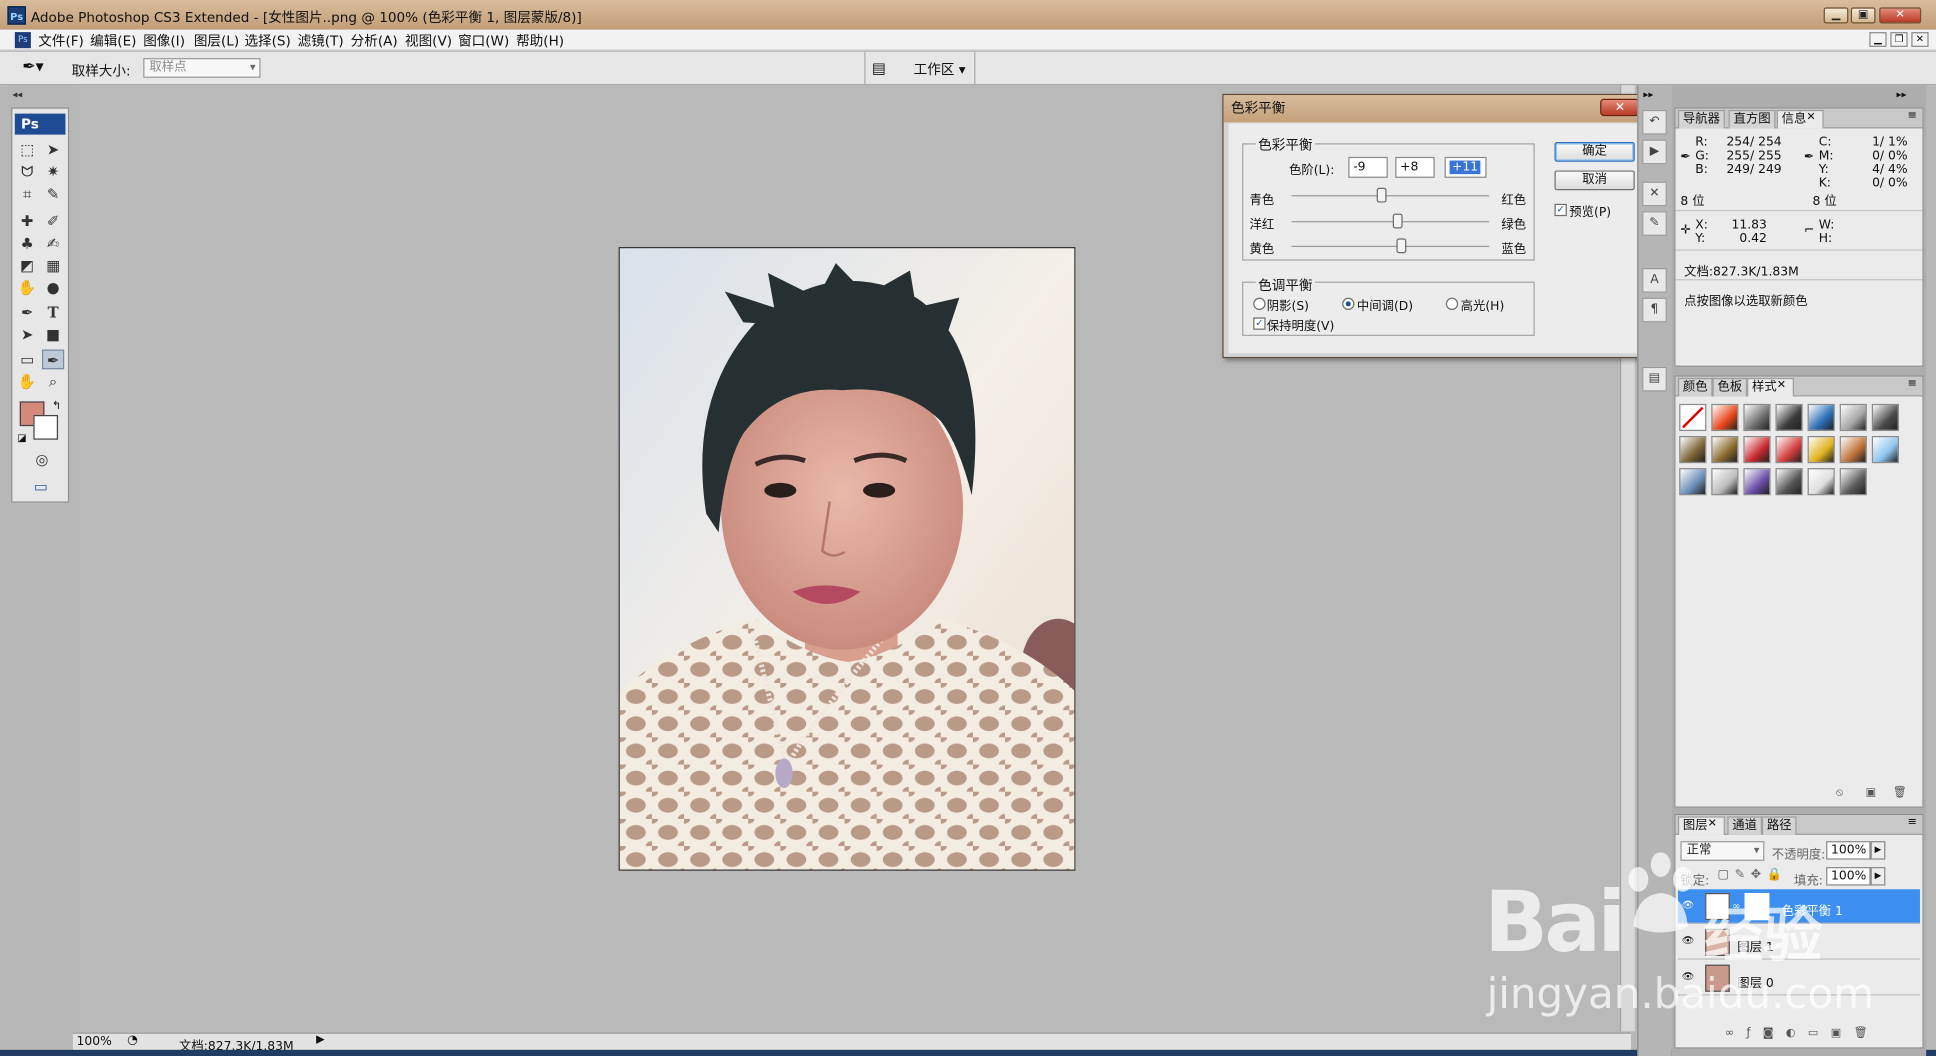 This screenshot has height=1056, width=1936. What do you see at coordinates (1779, 825) in the screenshot?
I see `tab-paths: 路径` at bounding box center [1779, 825].